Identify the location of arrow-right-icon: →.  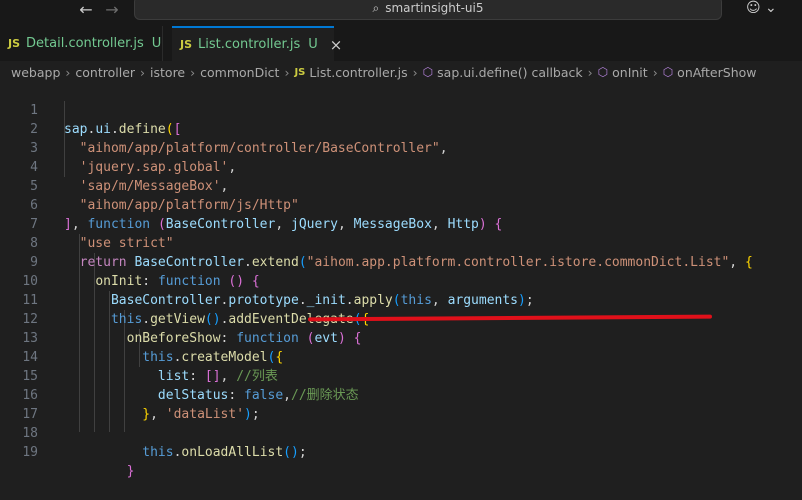
(112, 11).